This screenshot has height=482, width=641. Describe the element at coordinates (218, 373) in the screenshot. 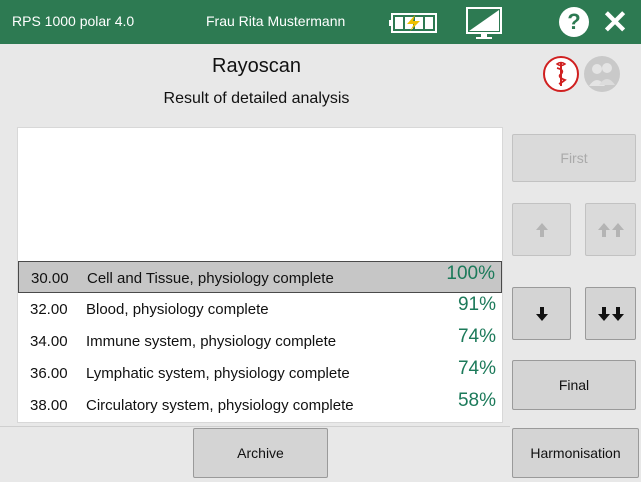

I see `item-label: Lymphatic system, physiology complete` at that location.